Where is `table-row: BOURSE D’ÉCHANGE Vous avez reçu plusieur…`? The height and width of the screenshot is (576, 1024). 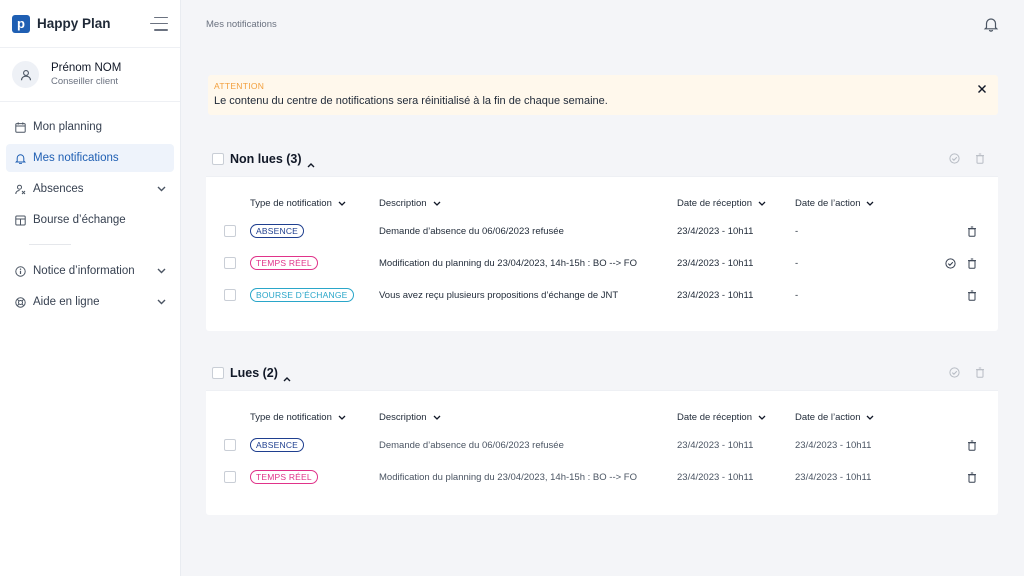 table-row: BOURSE D’ÉCHANGE Vous avez reçu plusieur… is located at coordinates (602, 295).